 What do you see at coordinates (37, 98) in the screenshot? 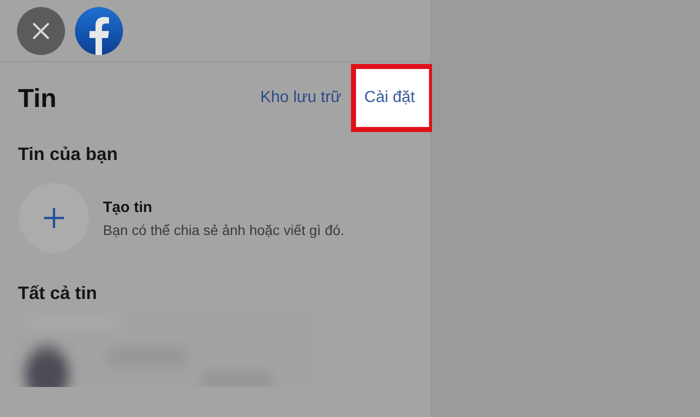
I see `page-title: Tin` at bounding box center [37, 98].